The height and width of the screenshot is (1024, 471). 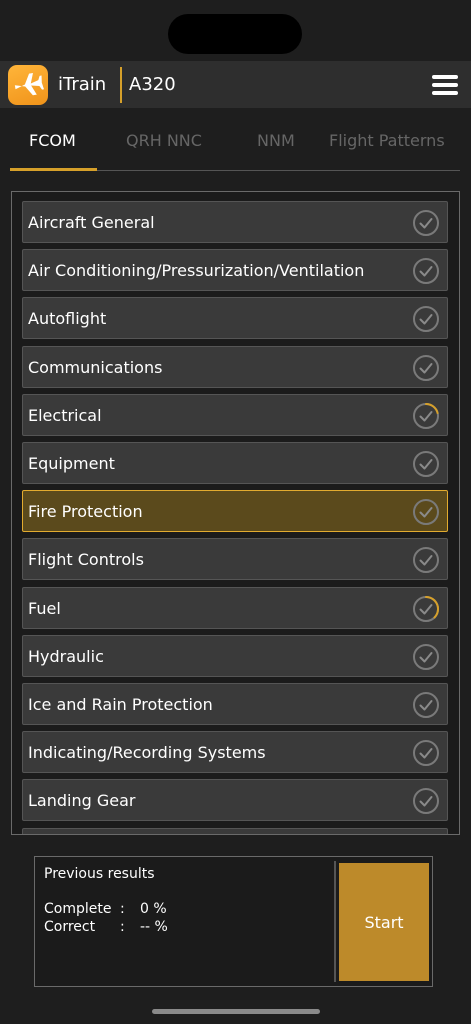 What do you see at coordinates (235, 222) in the screenshot?
I see `list-item-aircraft-general: Aircraft General` at bounding box center [235, 222].